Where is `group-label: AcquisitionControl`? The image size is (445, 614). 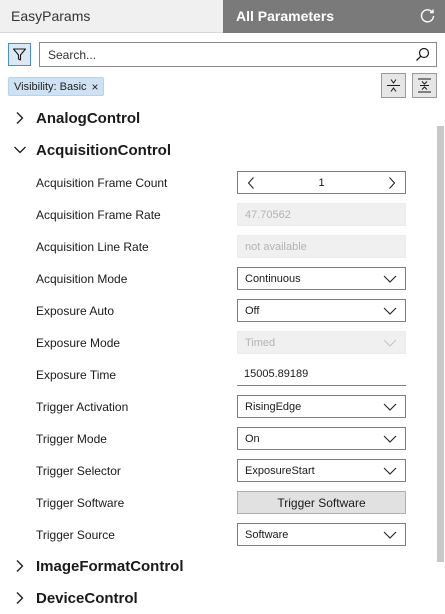 group-label: AcquisitionControl is located at coordinates (103, 150).